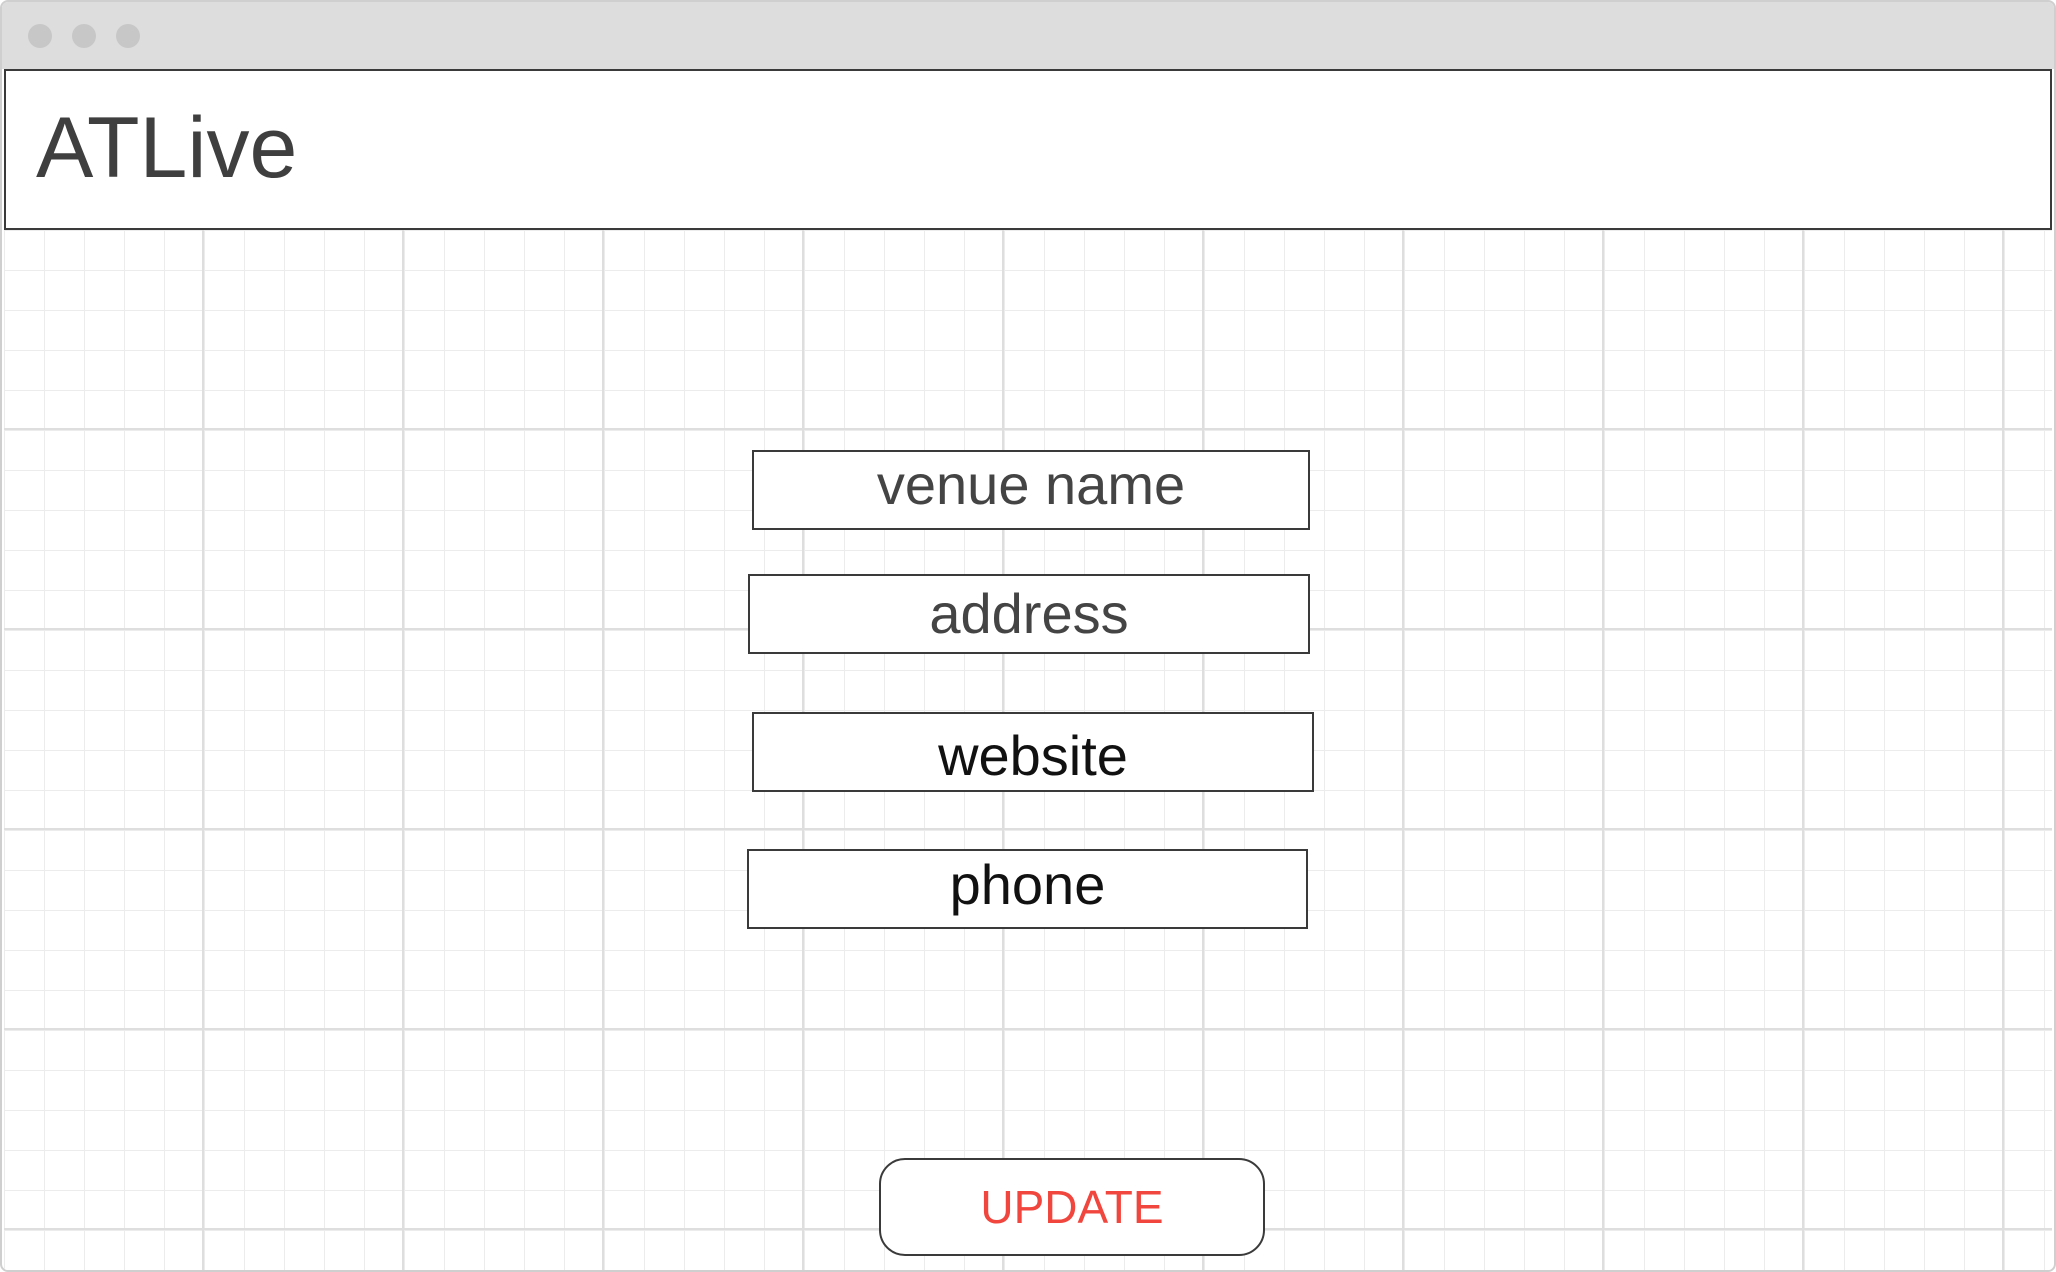  What do you see at coordinates (1028, 35) in the screenshot?
I see `window-titlebar` at bounding box center [1028, 35].